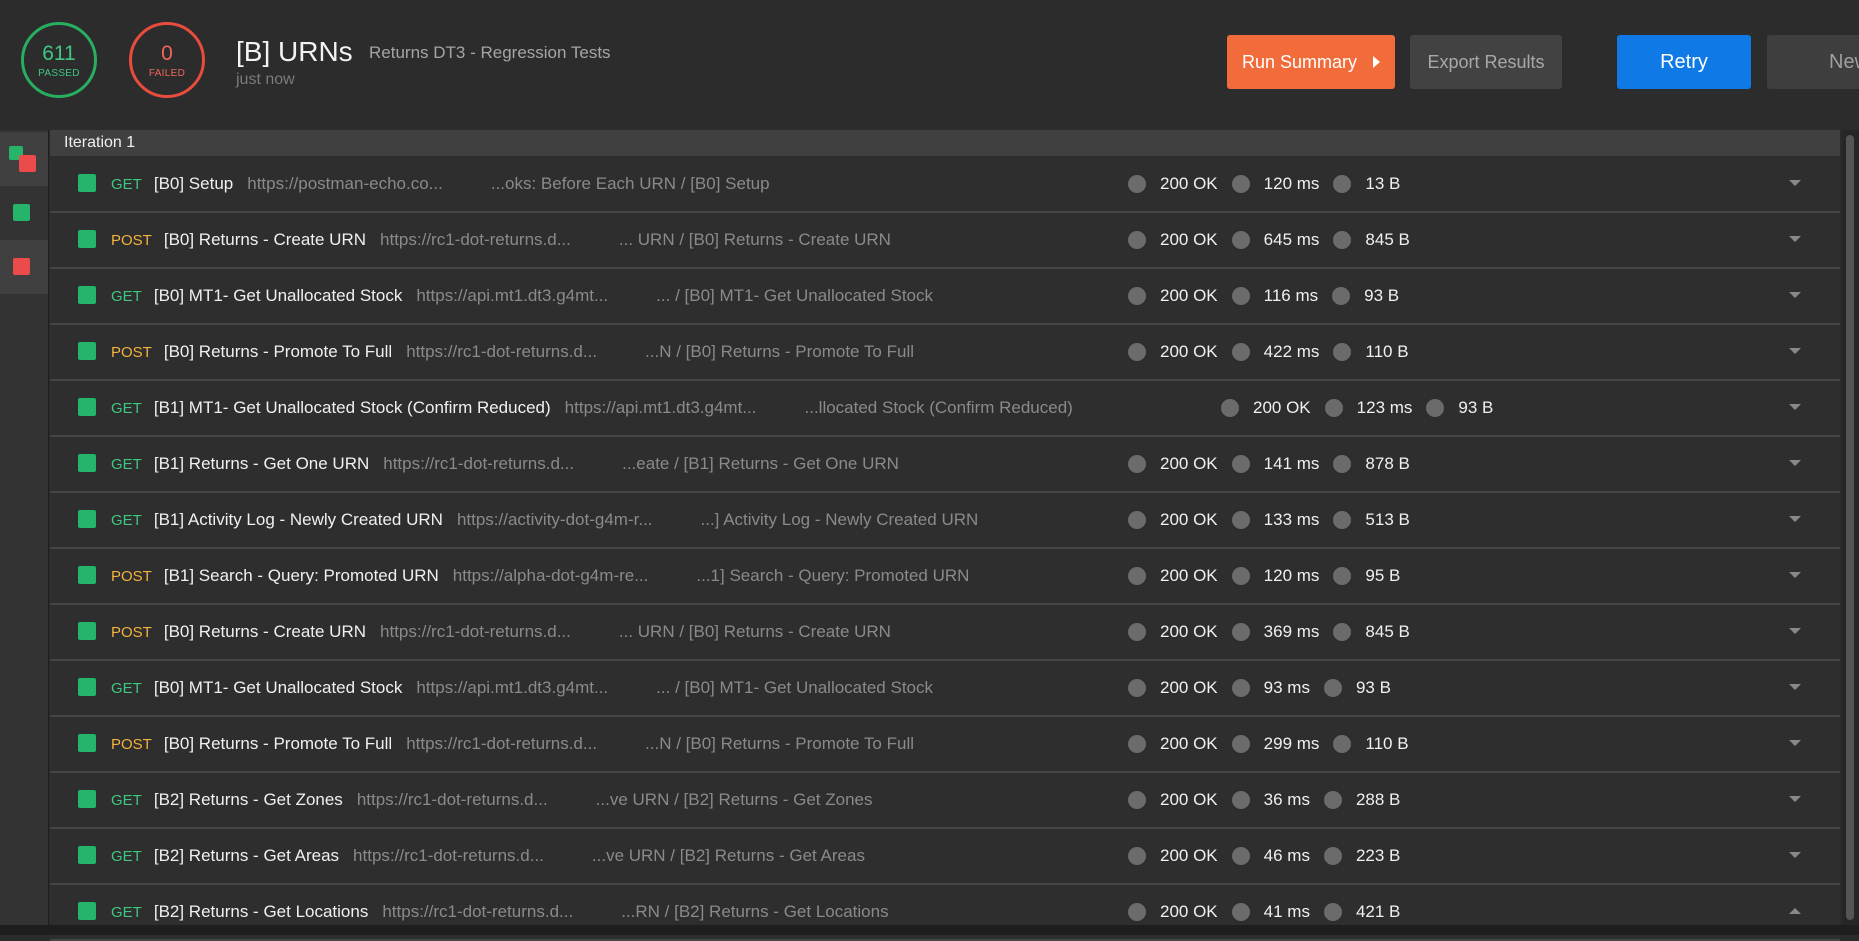 The image size is (1859, 941). What do you see at coordinates (1266, 688) in the screenshot?
I see `request-metrics: 200 OK 93 ms 93 B` at bounding box center [1266, 688].